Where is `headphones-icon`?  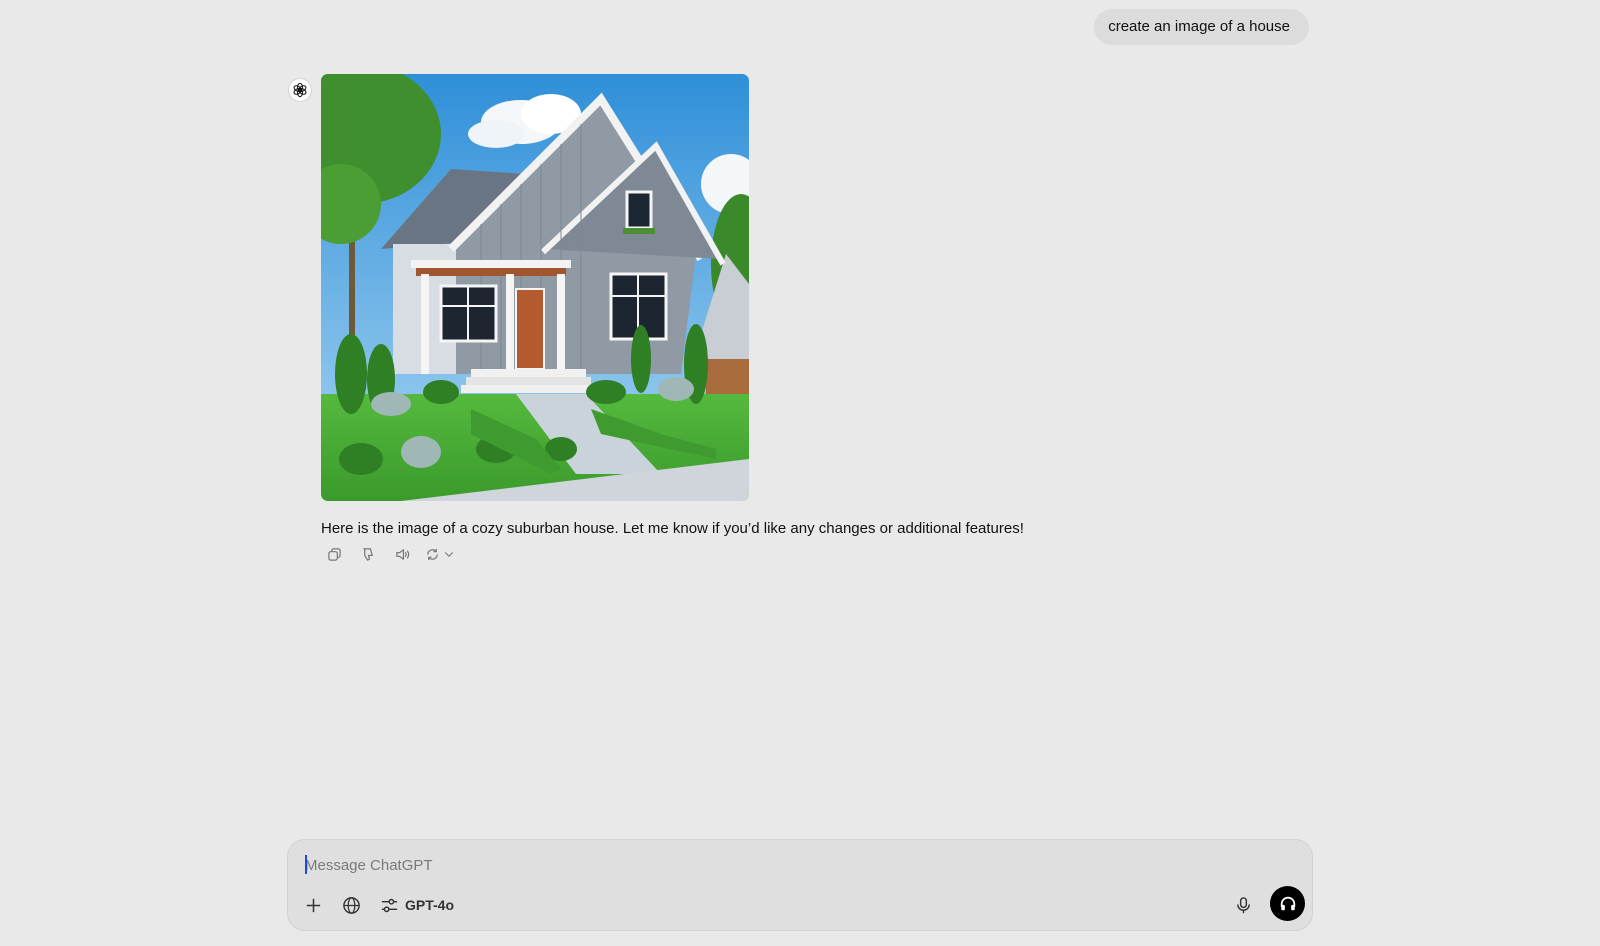
headphones-icon is located at coordinates (1287, 903).